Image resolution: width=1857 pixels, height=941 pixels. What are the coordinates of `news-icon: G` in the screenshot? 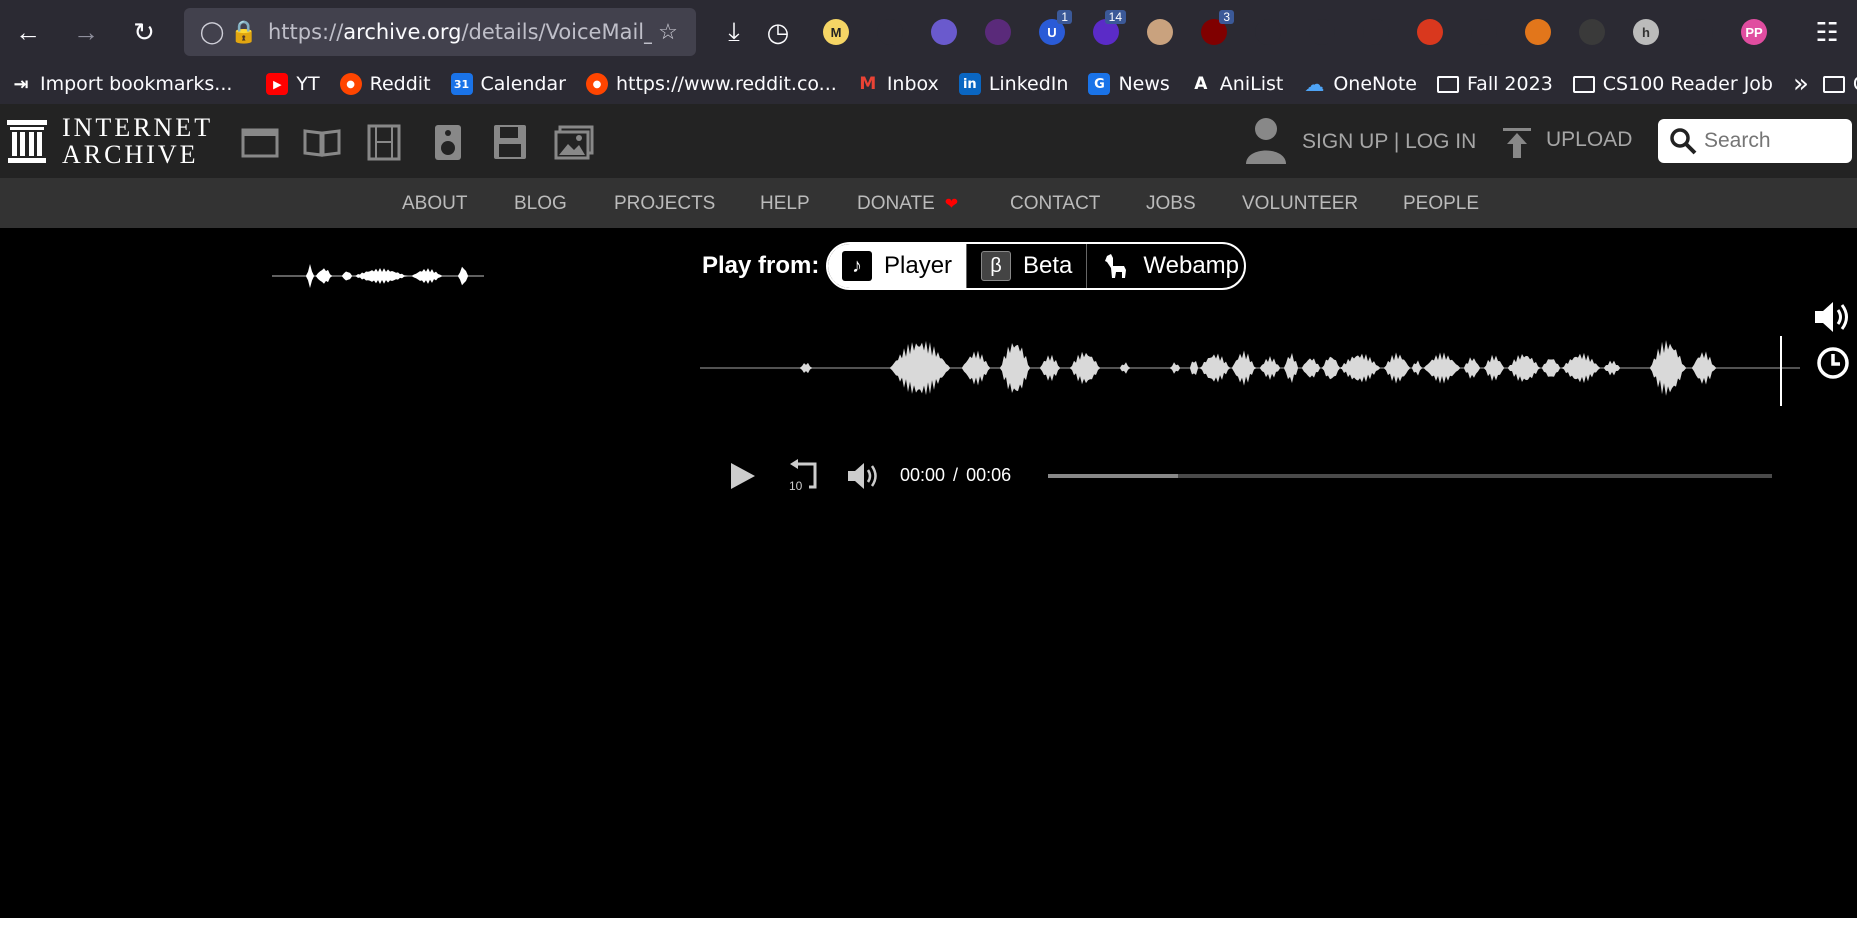 It's located at (1099, 84).